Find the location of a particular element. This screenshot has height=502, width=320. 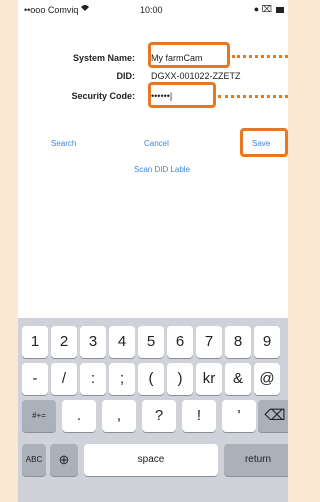

system-name-pointer is located at coordinates (260, 56).